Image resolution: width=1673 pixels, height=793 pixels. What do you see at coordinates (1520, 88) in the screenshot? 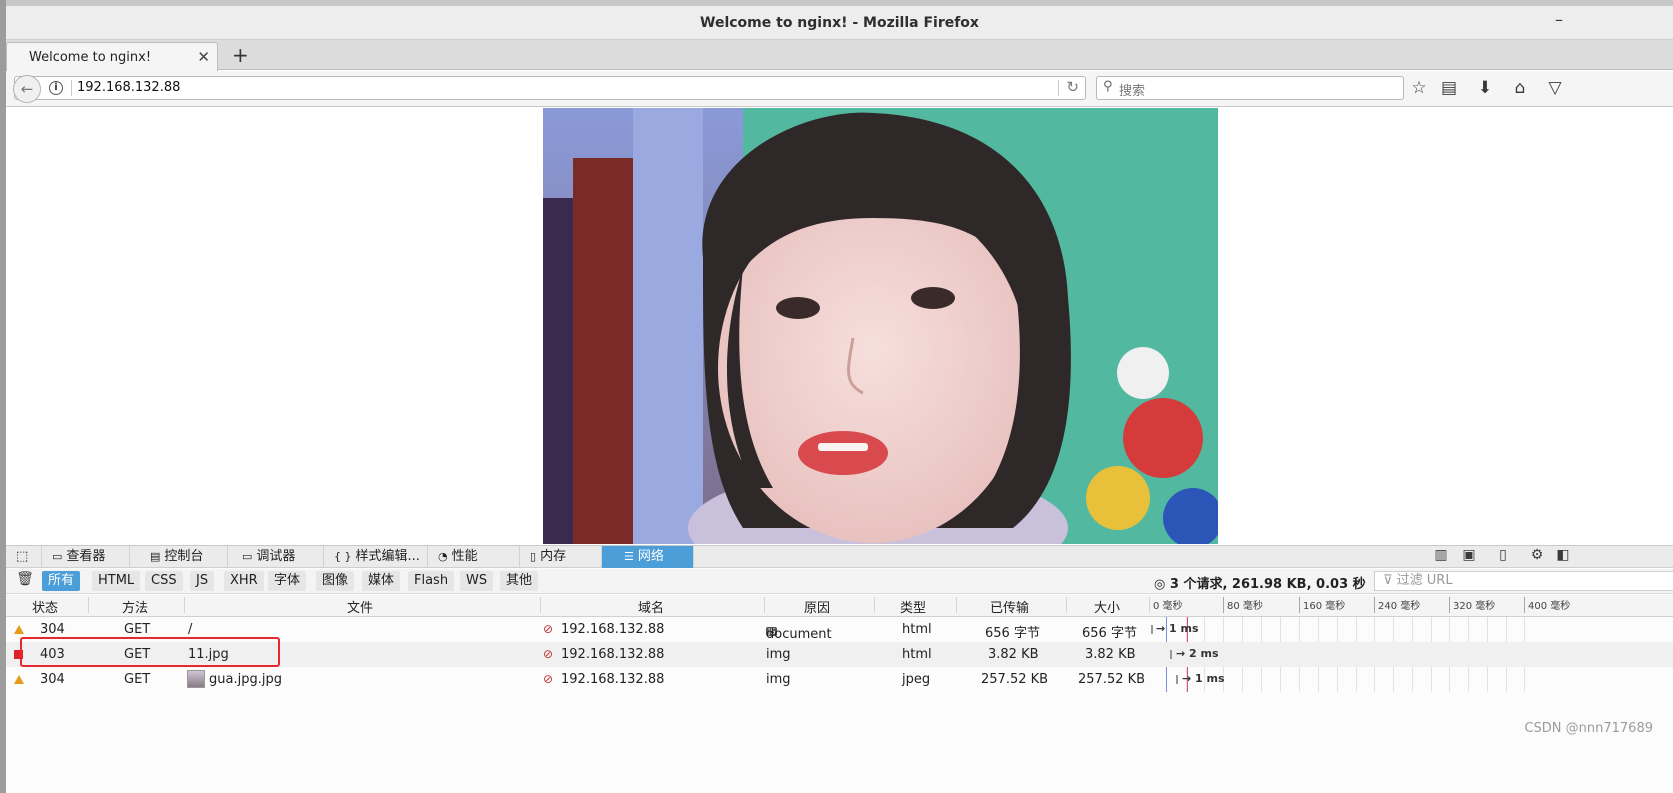
I see `home-icon: ⌂` at bounding box center [1520, 88].